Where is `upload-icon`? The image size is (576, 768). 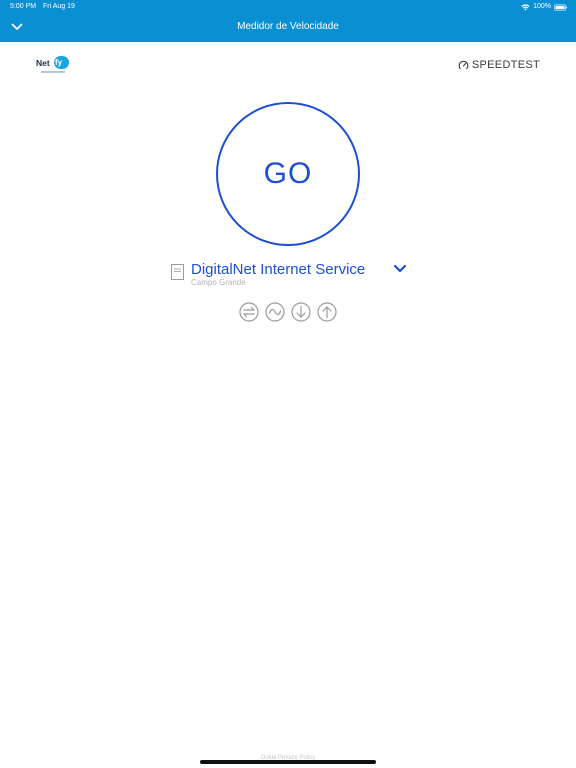
upload-icon is located at coordinates (327, 312).